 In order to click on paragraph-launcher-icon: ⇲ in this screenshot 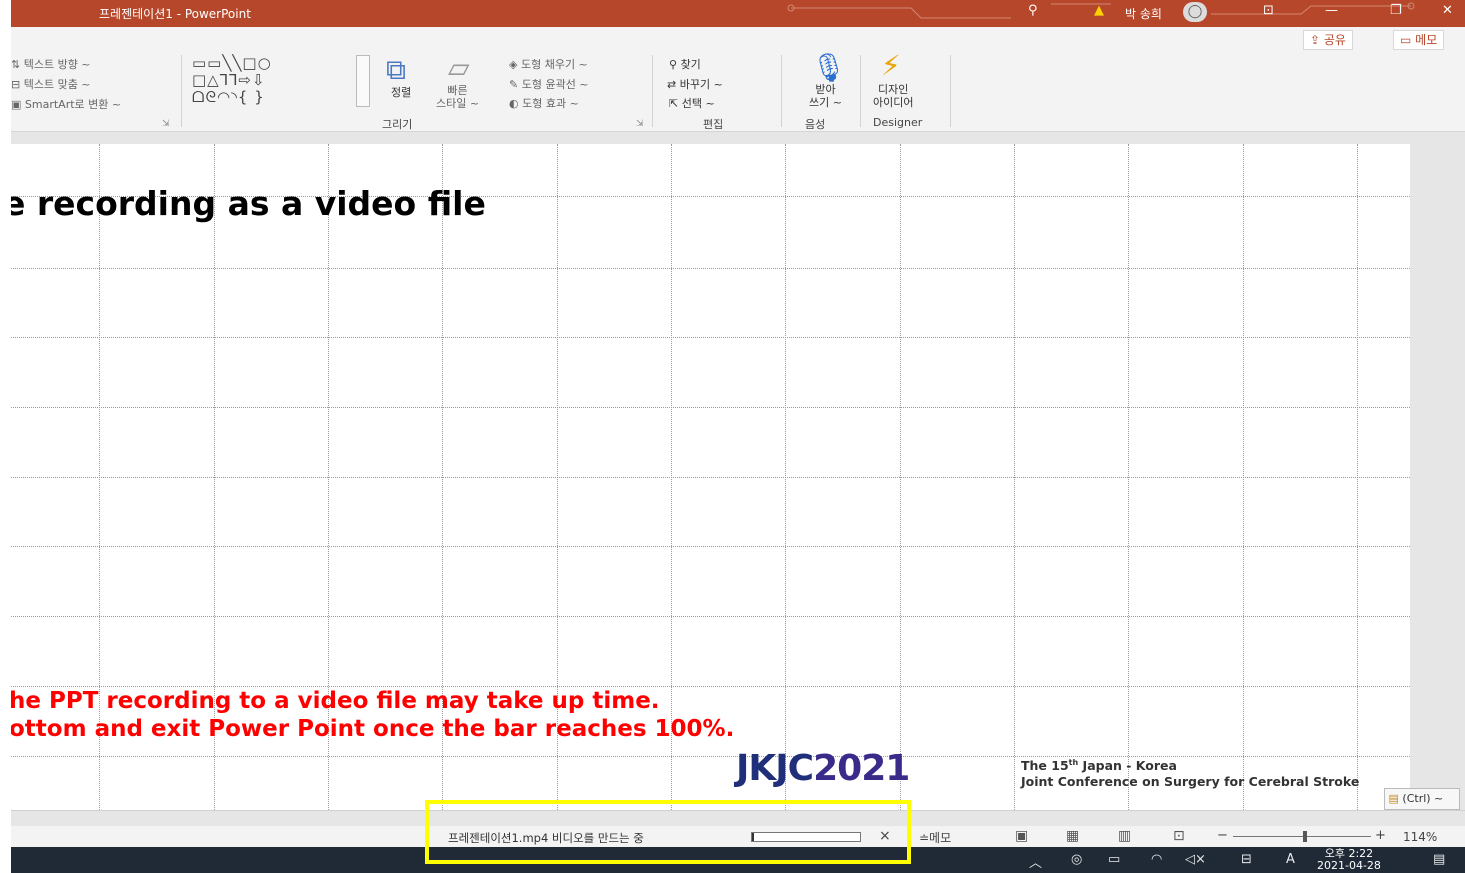, I will do `click(166, 124)`.